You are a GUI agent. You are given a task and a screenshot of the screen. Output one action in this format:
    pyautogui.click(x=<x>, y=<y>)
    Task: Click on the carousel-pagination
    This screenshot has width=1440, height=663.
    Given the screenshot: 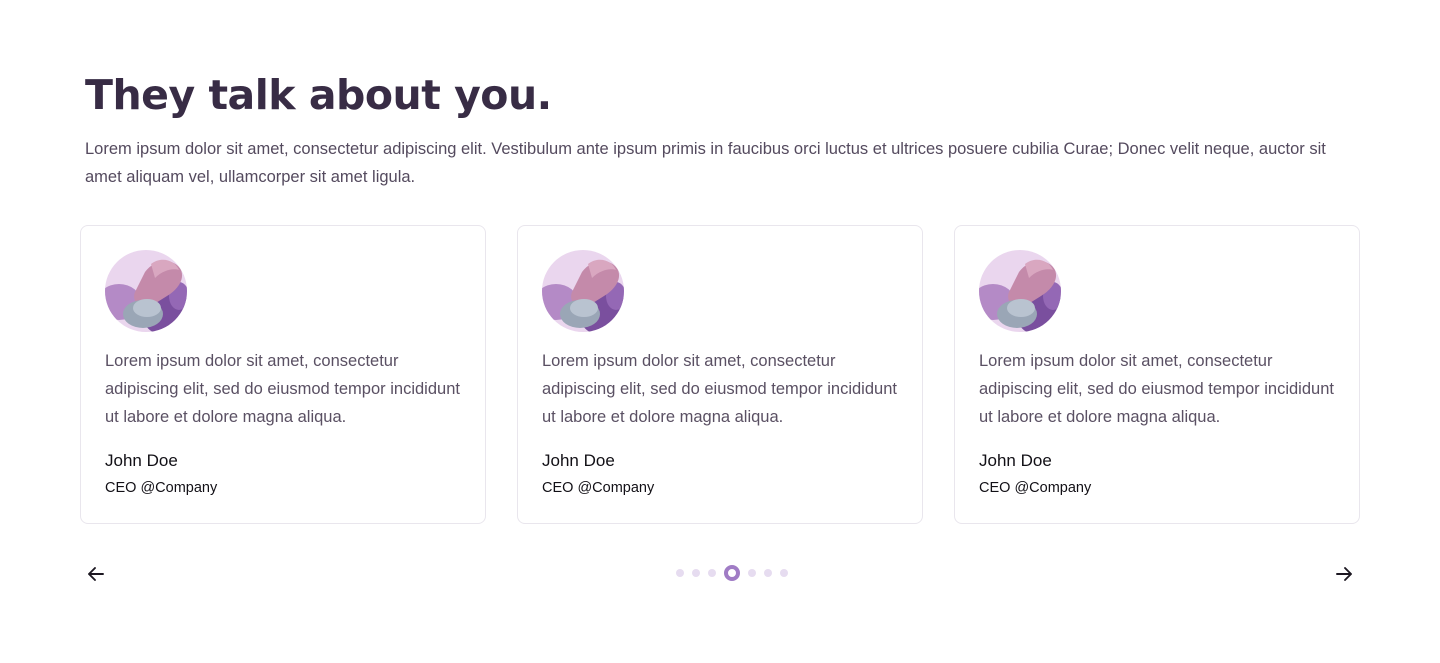 What is the action you would take?
    pyautogui.click(x=732, y=573)
    